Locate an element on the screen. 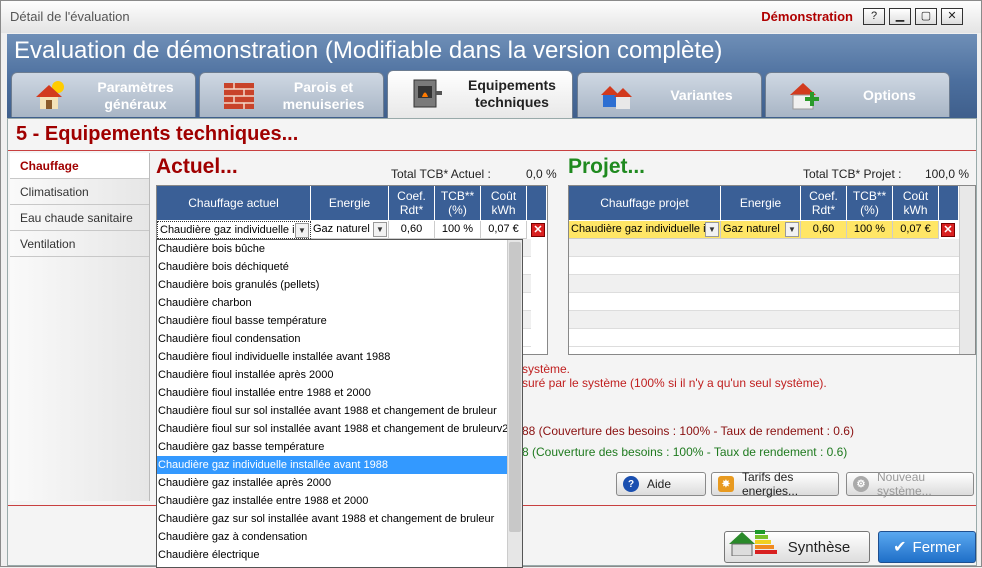 The width and height of the screenshot is (982, 568). demo-label: Démonstration is located at coordinates (807, 16).